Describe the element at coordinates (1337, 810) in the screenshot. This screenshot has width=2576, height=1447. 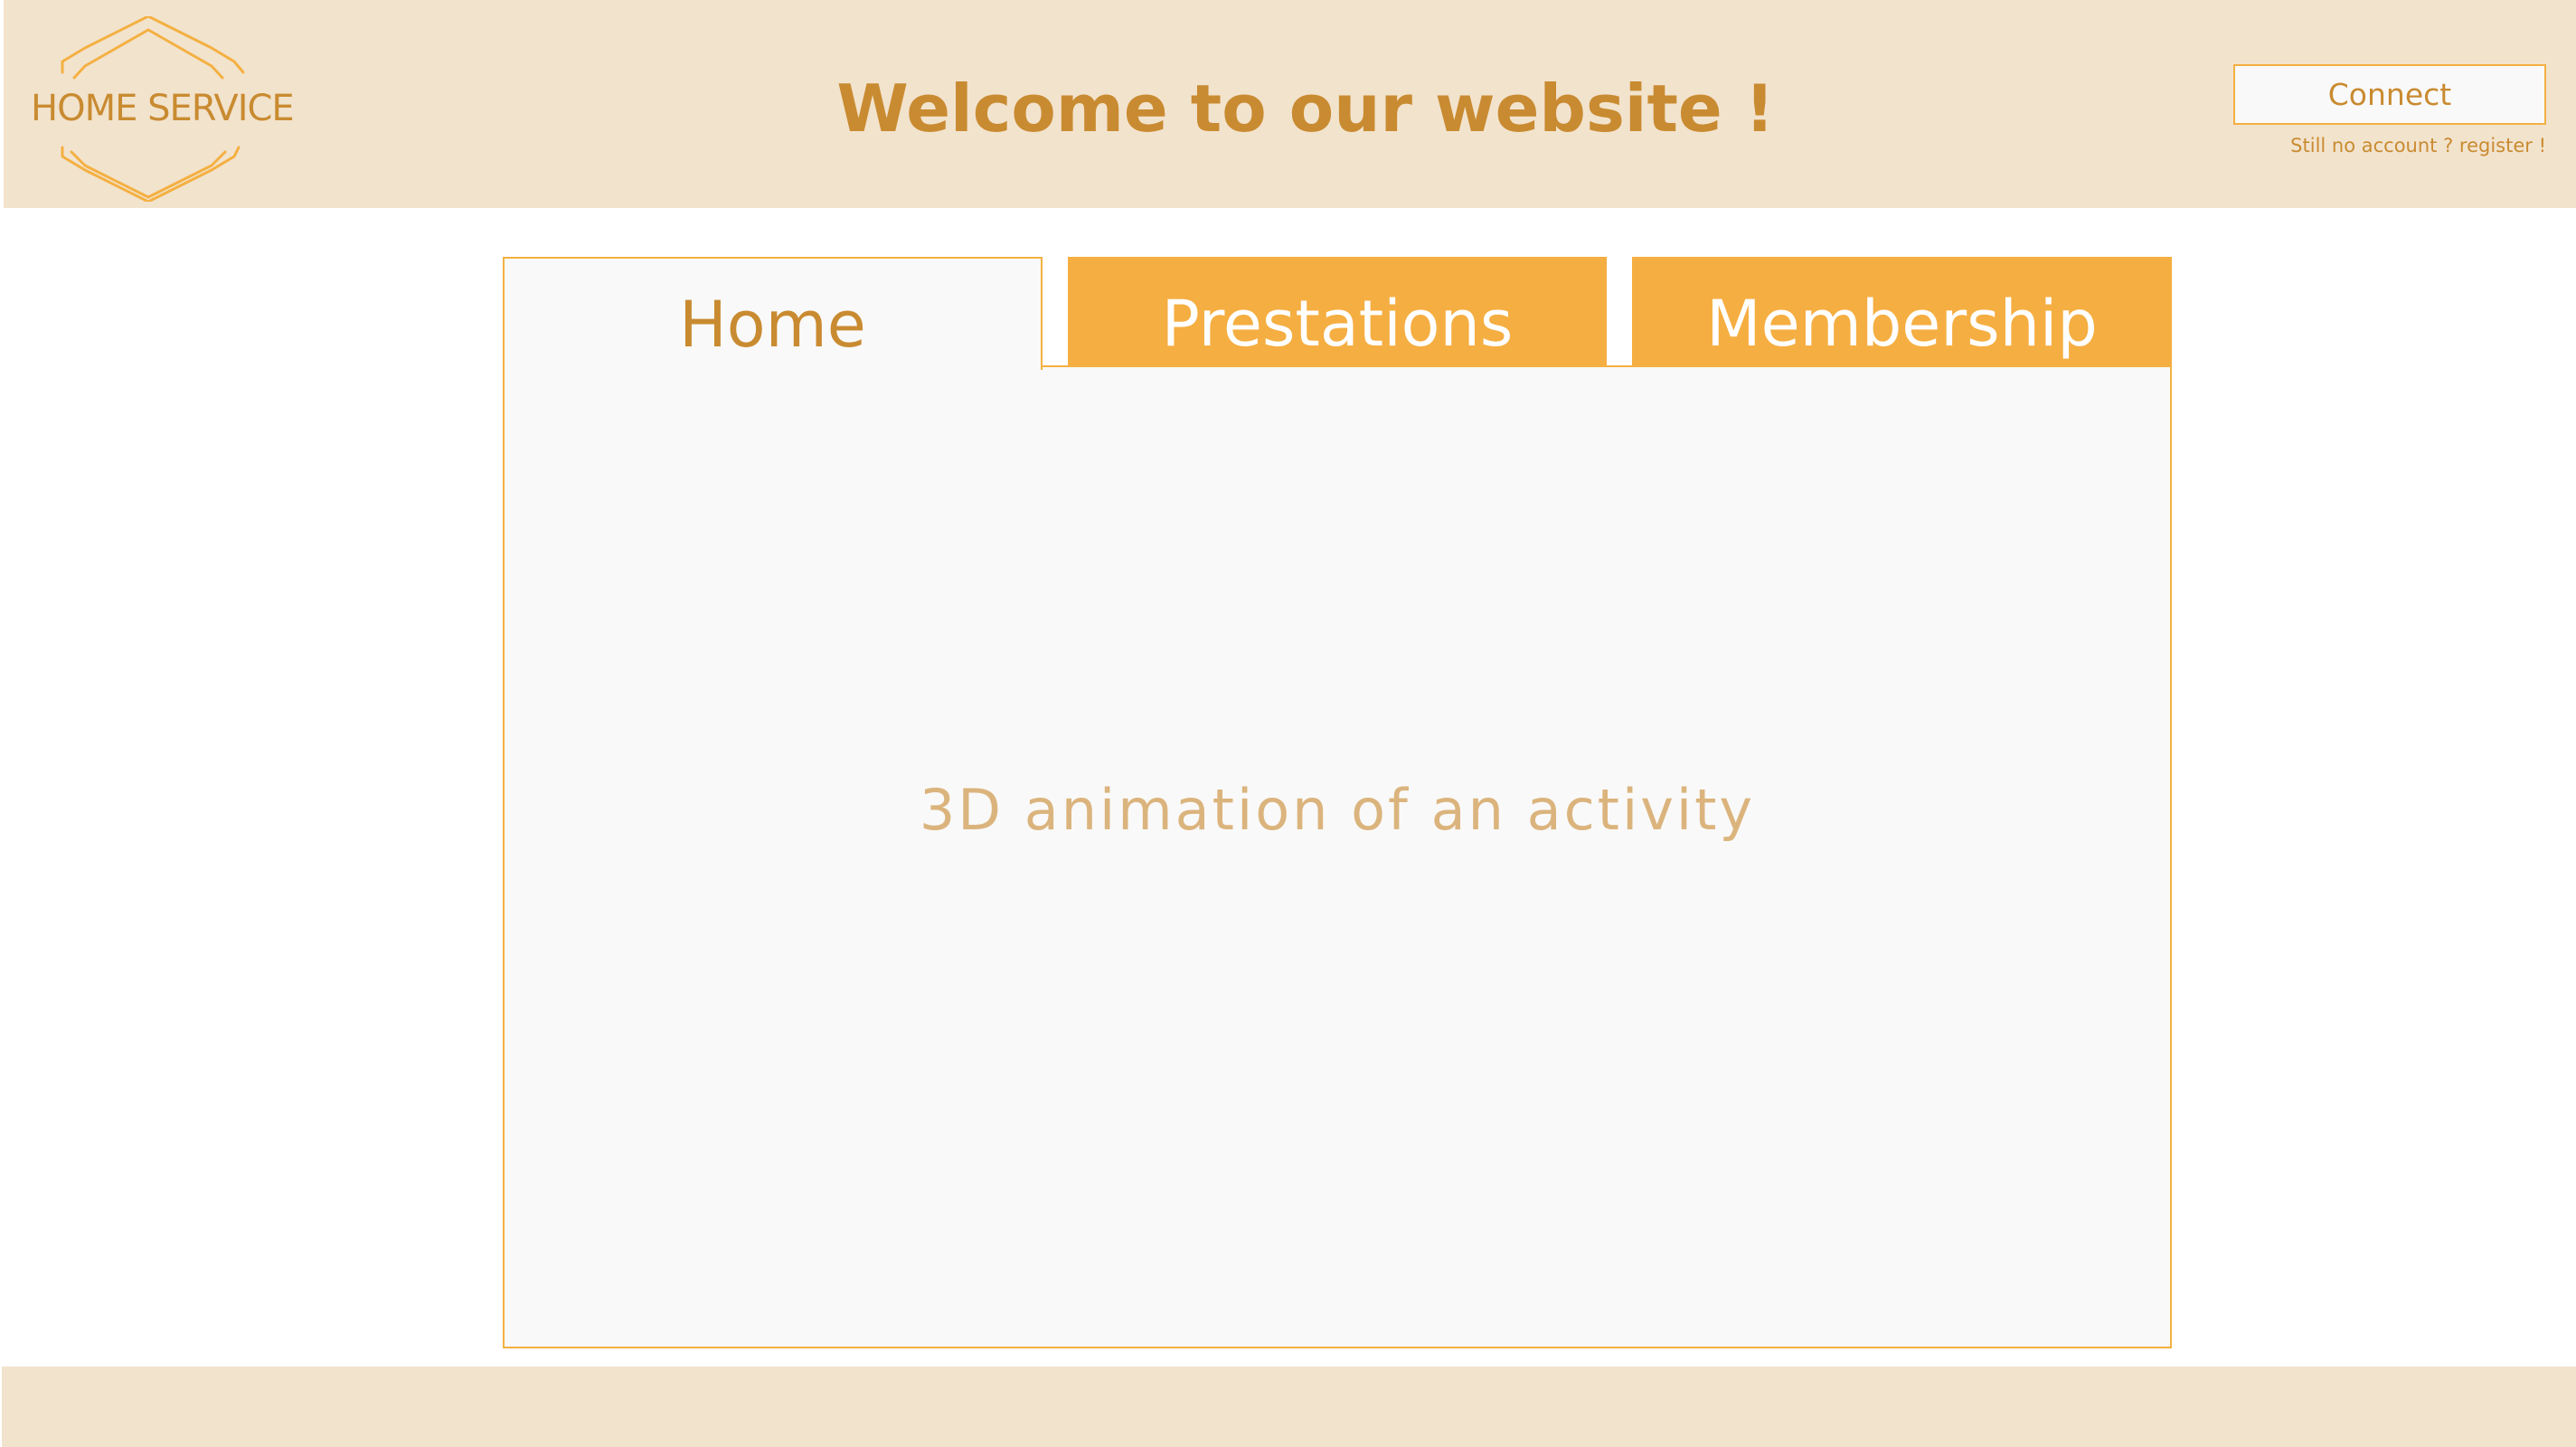
I see `animation-placeholder: 3D animation of an activity` at that location.